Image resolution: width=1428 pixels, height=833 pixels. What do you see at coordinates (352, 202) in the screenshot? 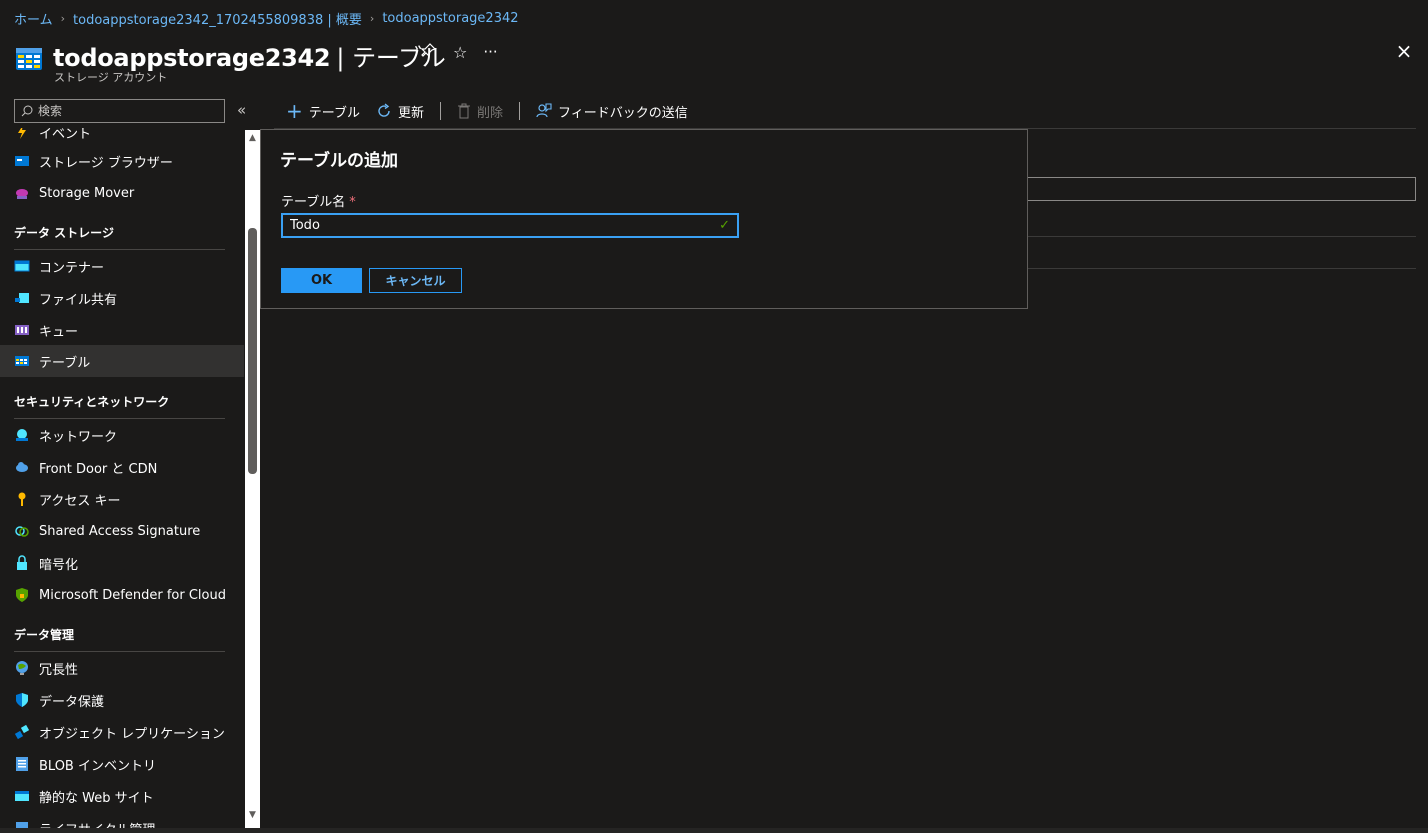
I see `required-mark: *` at bounding box center [352, 202].